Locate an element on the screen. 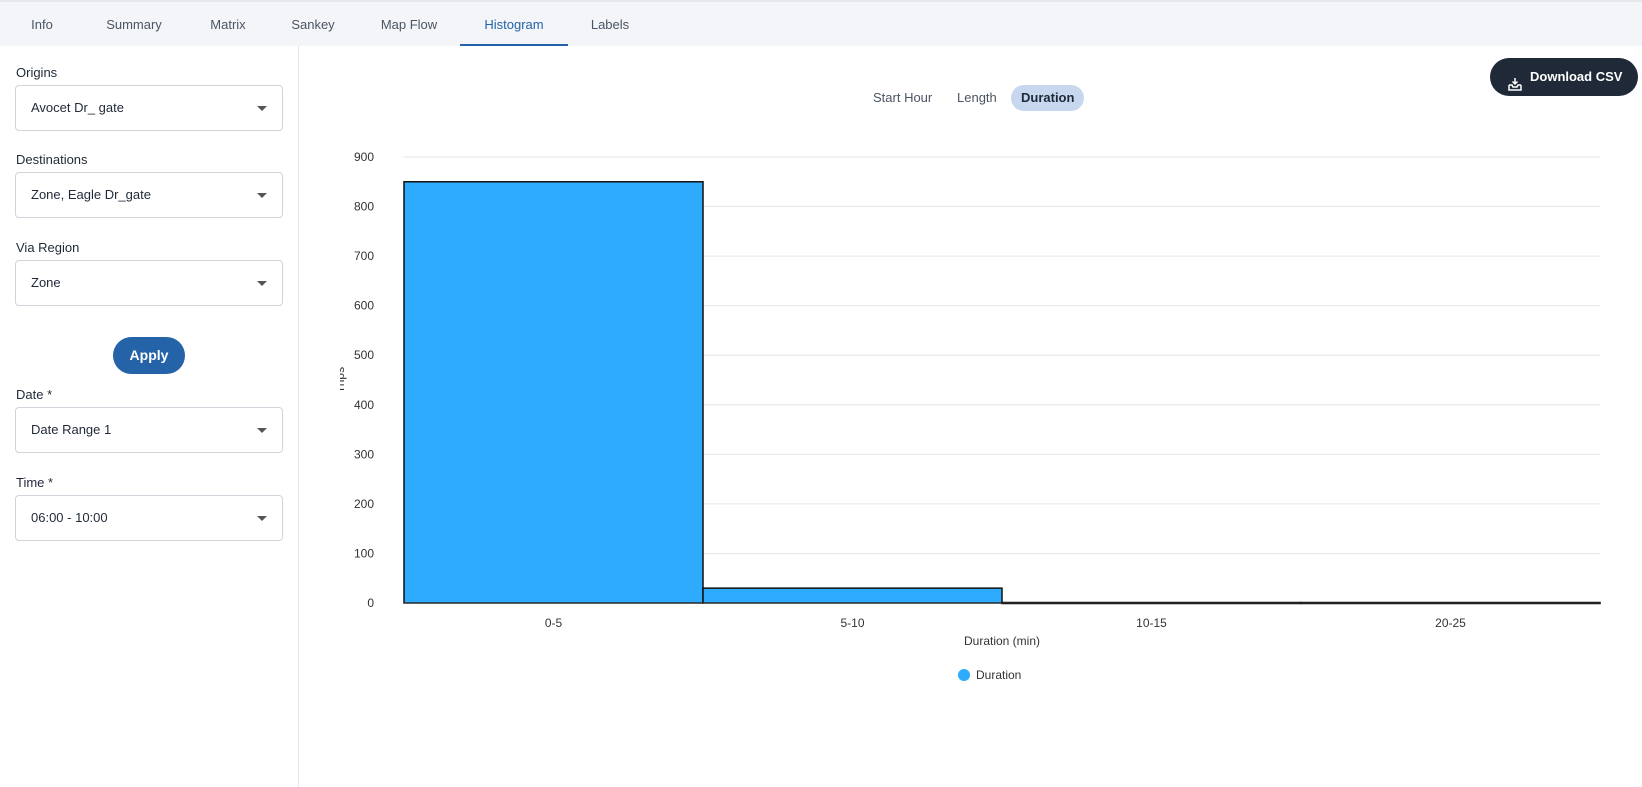  date-value: Date Range 1 is located at coordinates (71, 429).